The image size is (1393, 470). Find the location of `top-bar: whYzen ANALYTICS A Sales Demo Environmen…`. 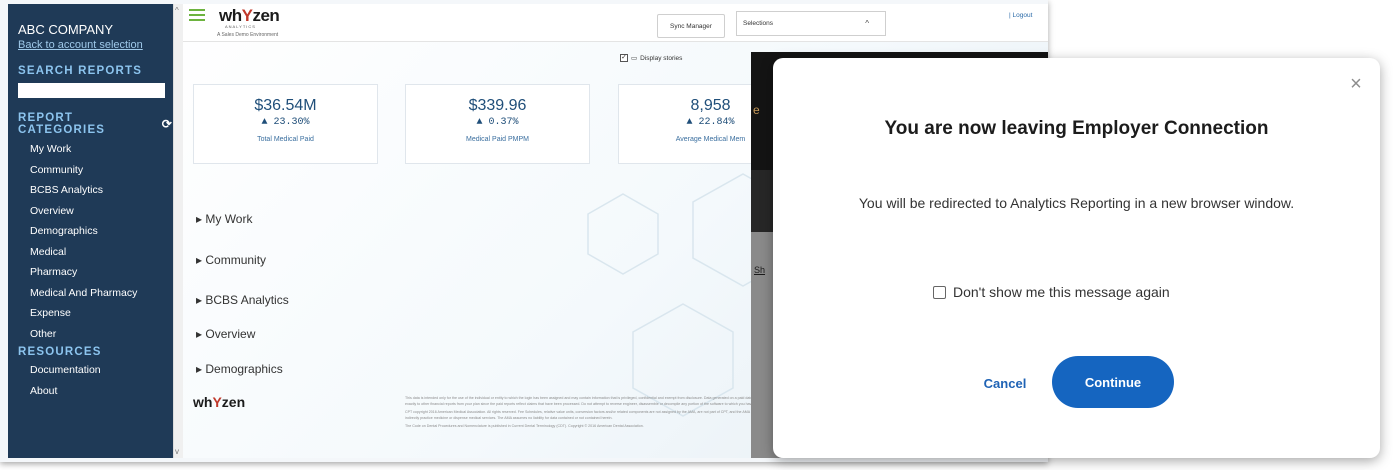

top-bar: whYzen ANALYTICS A Sales Demo Environmen… is located at coordinates (615, 23).